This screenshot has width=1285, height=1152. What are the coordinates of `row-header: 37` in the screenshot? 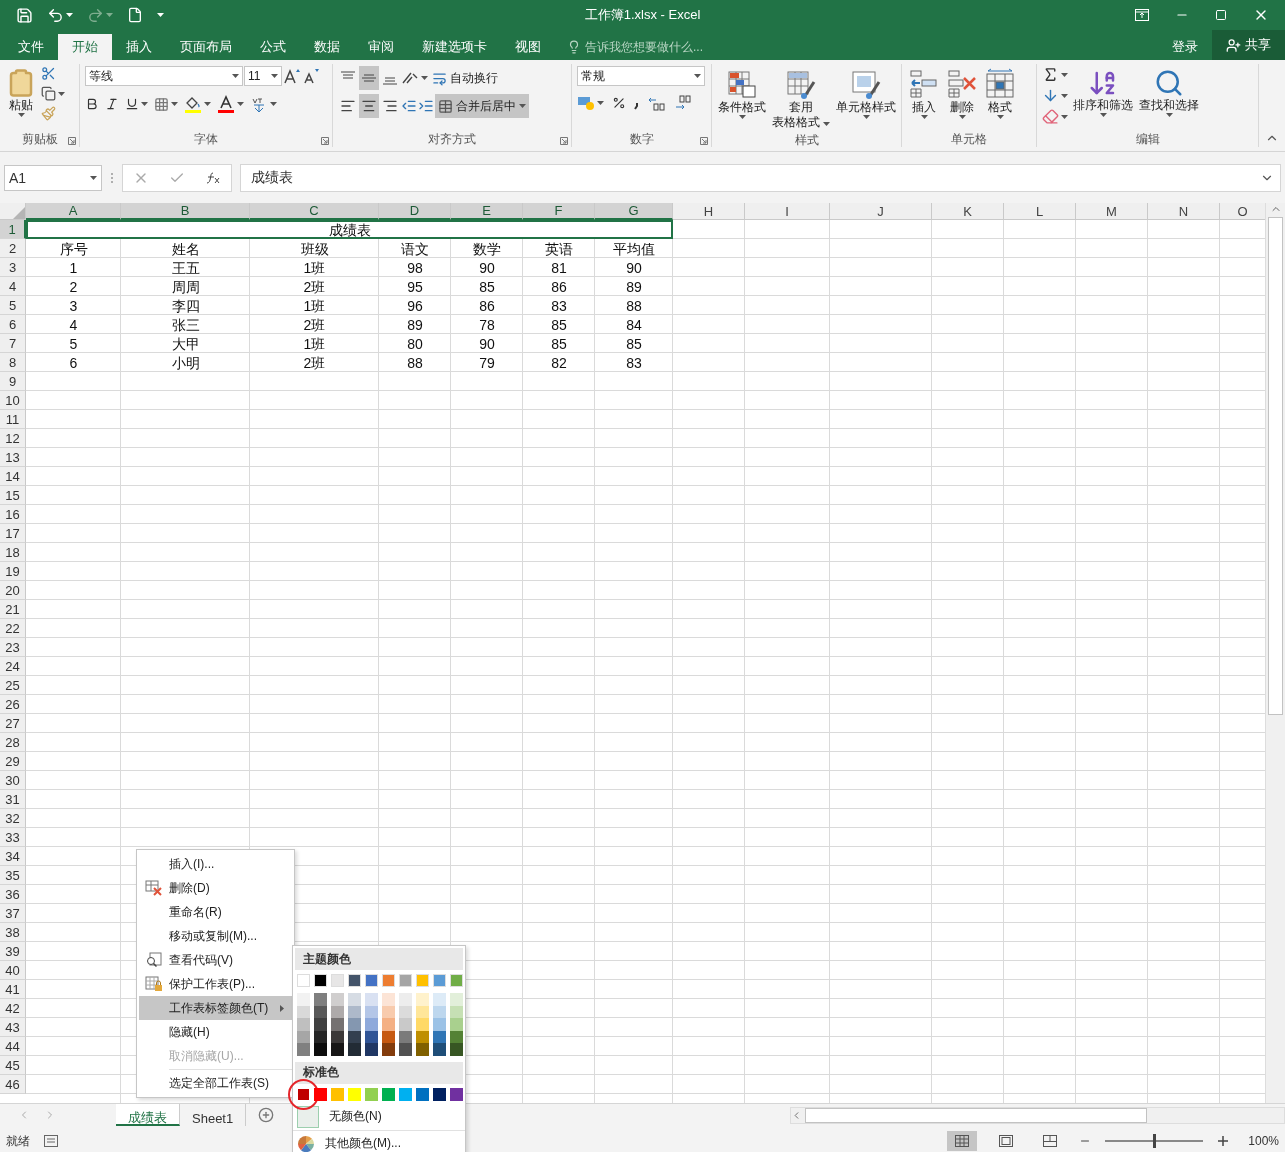 It's located at (13, 913).